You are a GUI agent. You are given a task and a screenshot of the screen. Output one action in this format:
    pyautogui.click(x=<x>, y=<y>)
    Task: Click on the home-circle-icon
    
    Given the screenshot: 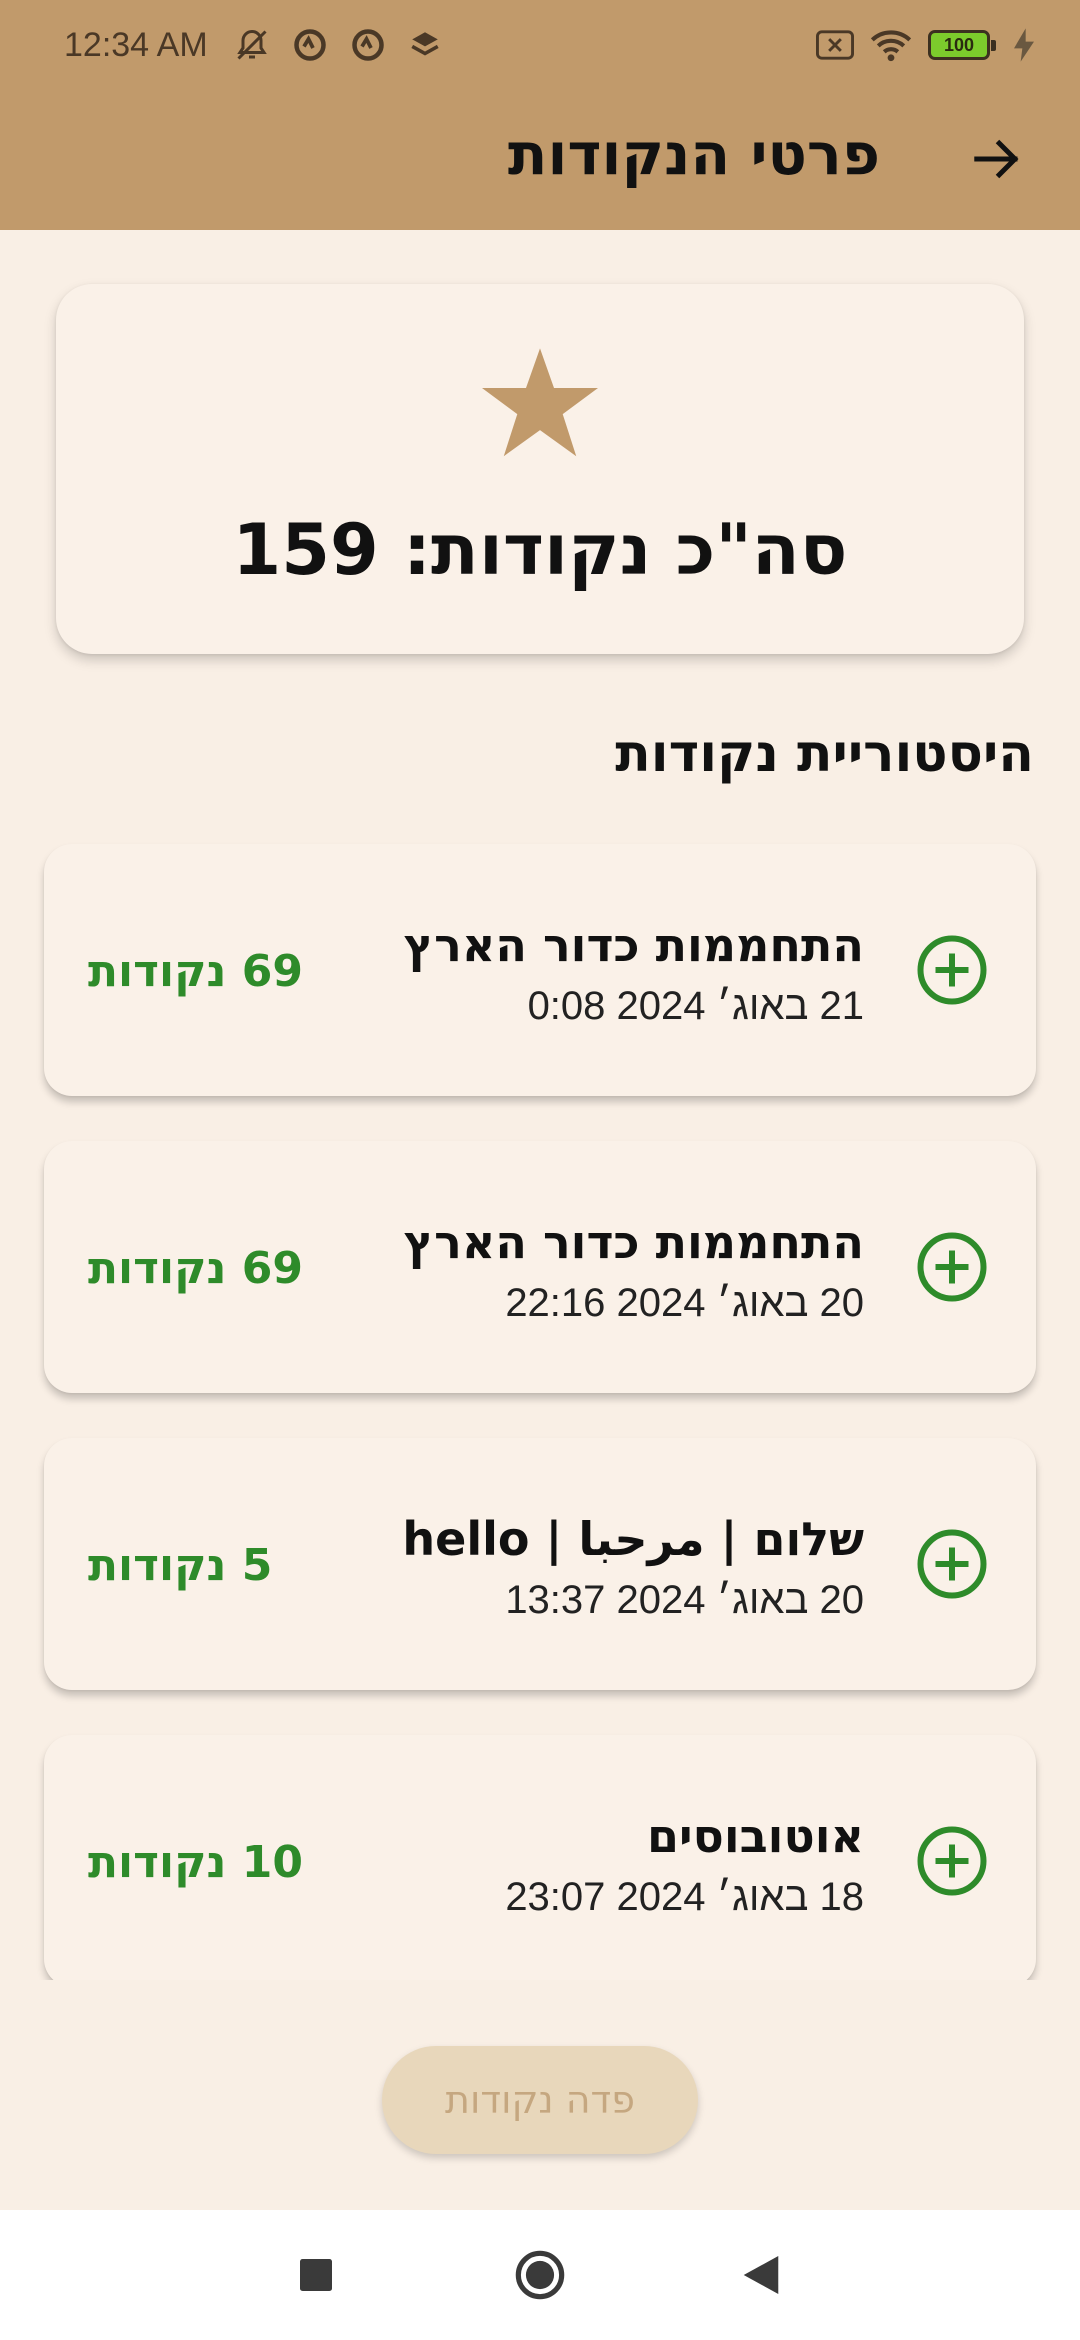 What is the action you would take?
    pyautogui.click(x=540, y=2275)
    